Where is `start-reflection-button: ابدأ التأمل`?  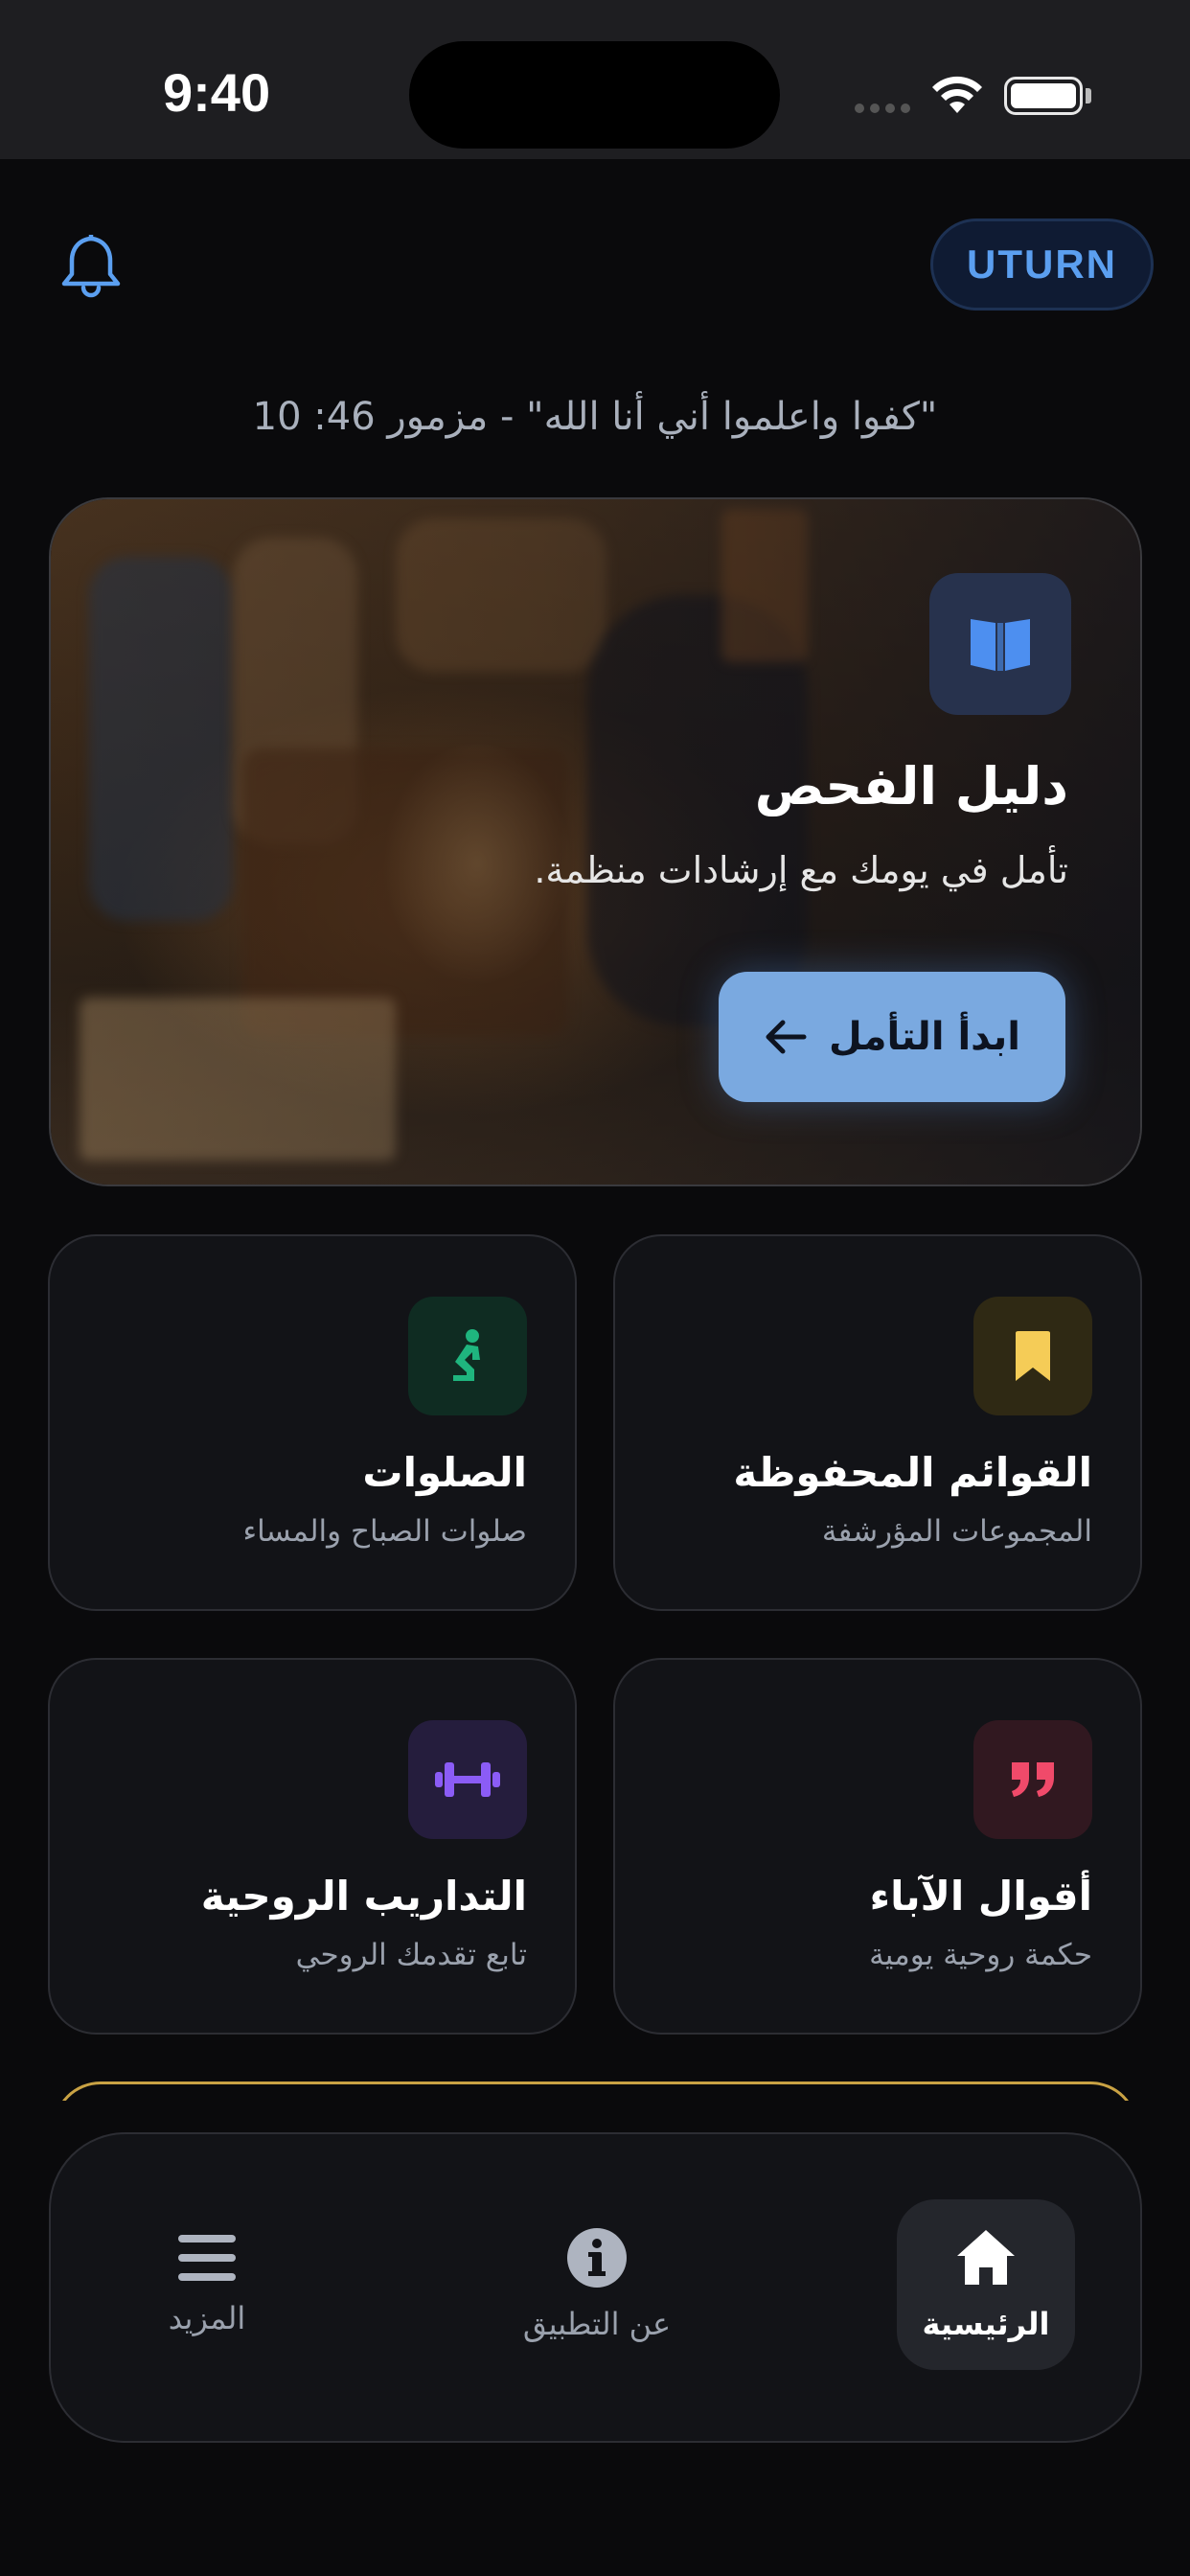
start-reflection-button: ابدأ التأمل is located at coordinates (892, 1037).